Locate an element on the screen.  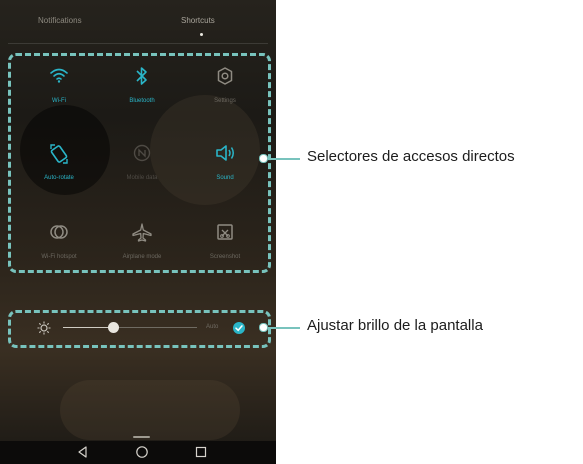
wallpaper-shape is located at coordinates (150, 410).